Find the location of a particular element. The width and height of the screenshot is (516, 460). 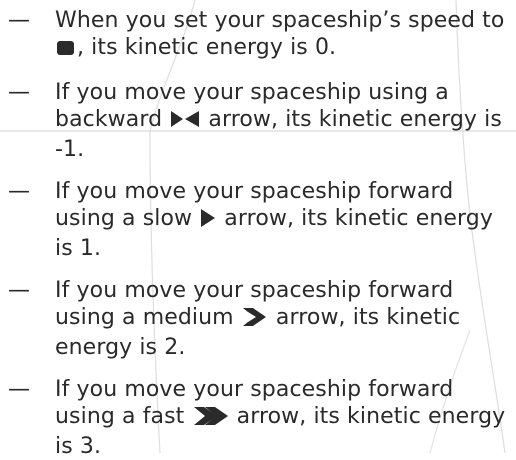

stop-square-icon is located at coordinates (66, 50).